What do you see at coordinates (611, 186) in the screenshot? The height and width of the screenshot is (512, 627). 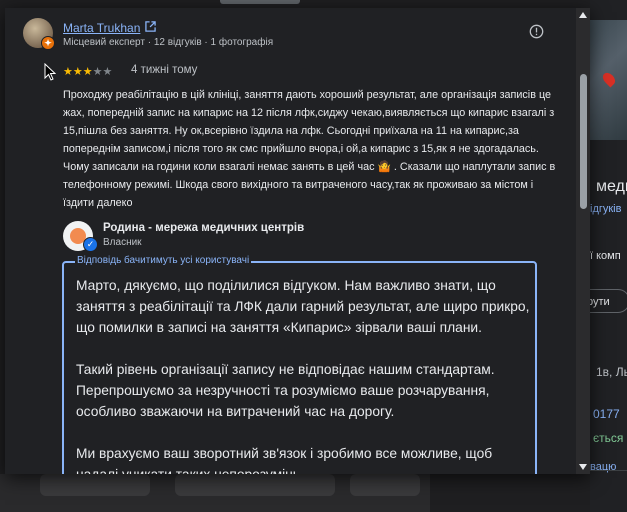 I see `background-place-title: медичн` at bounding box center [611, 186].